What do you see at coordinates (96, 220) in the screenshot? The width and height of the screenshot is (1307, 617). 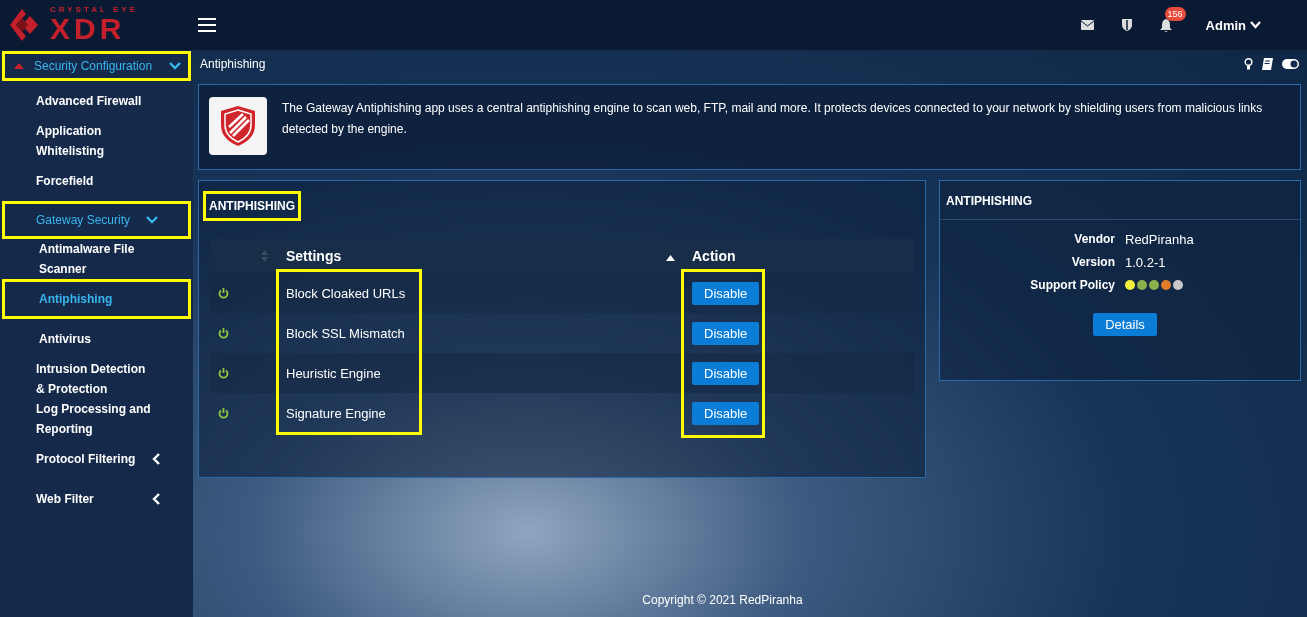 I see `sidebar-item: Gateway Security` at bounding box center [96, 220].